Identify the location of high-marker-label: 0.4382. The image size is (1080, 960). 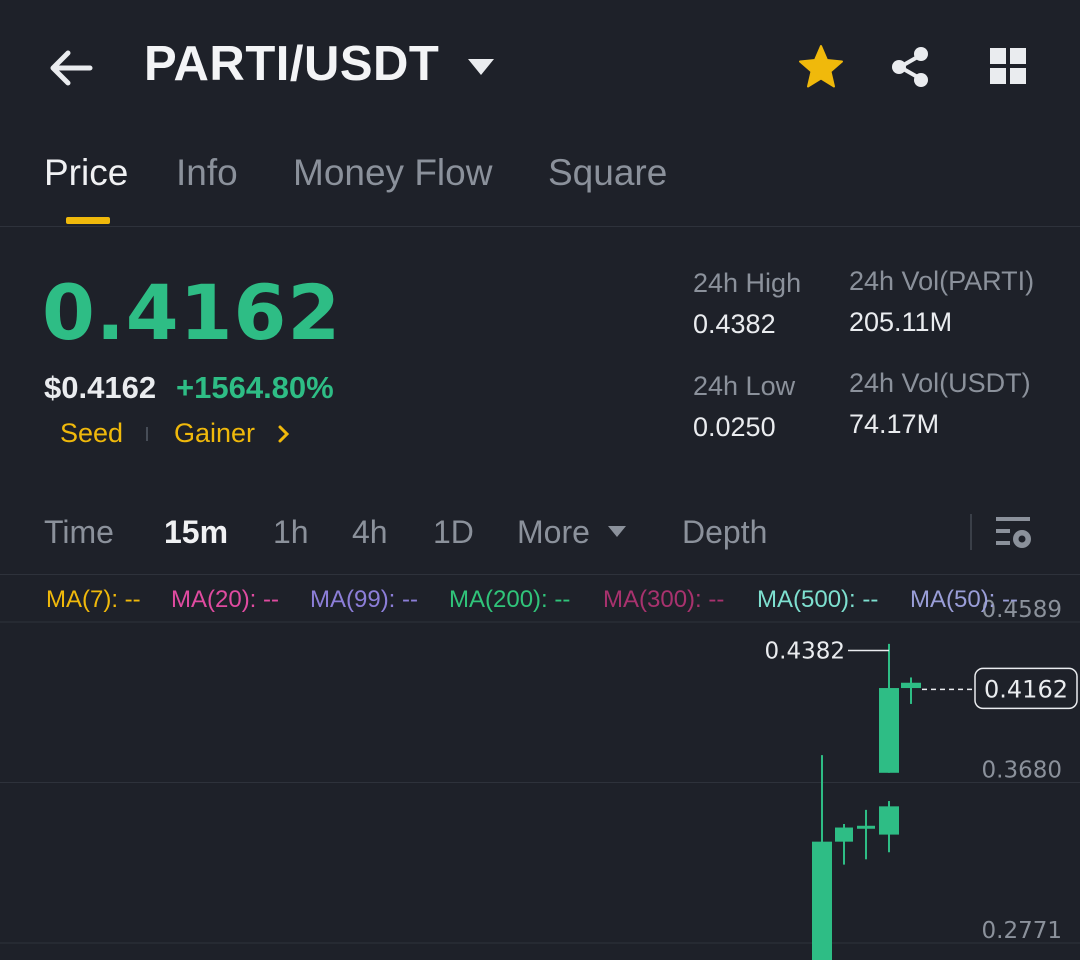
(805, 652).